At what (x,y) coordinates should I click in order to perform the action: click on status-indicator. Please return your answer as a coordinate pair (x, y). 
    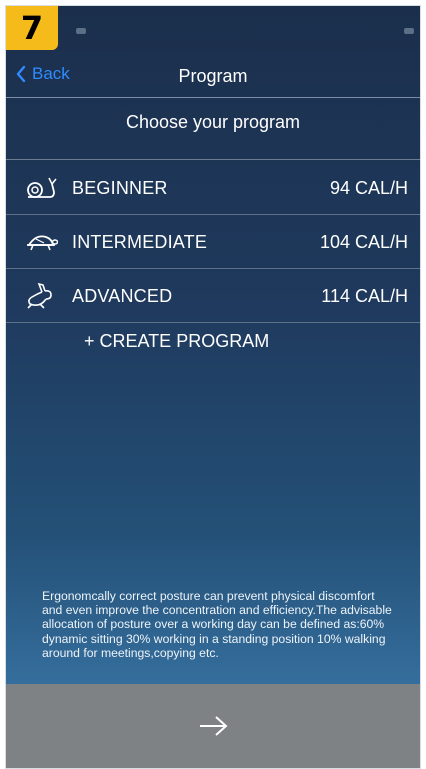
    Looking at the image, I should click on (81, 31).